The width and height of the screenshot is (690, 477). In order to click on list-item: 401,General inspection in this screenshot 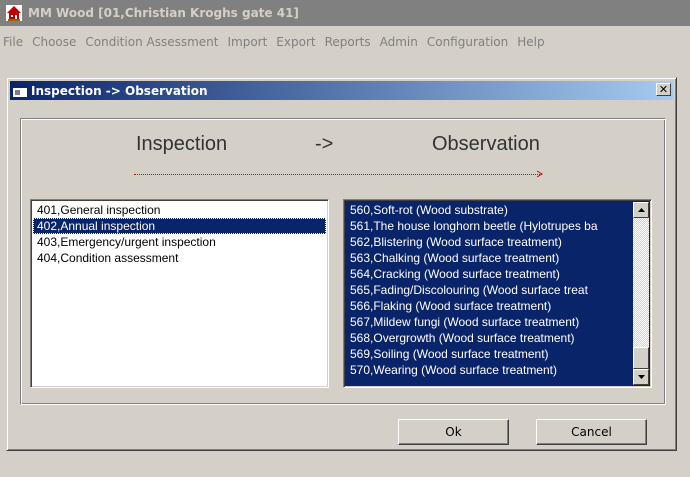, I will do `click(179, 210)`.